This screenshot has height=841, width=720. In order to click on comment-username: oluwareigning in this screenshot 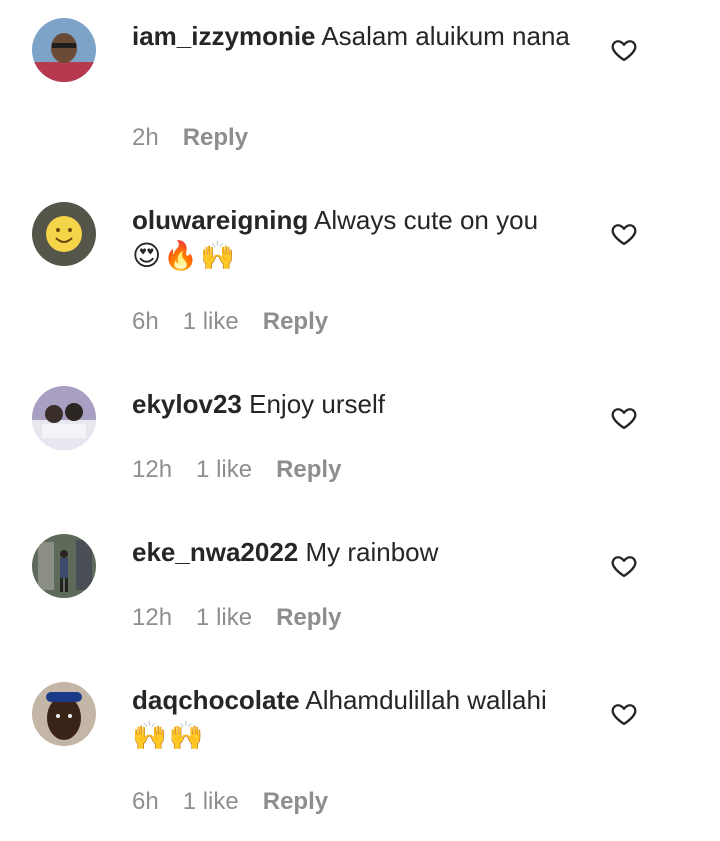, I will do `click(220, 220)`.